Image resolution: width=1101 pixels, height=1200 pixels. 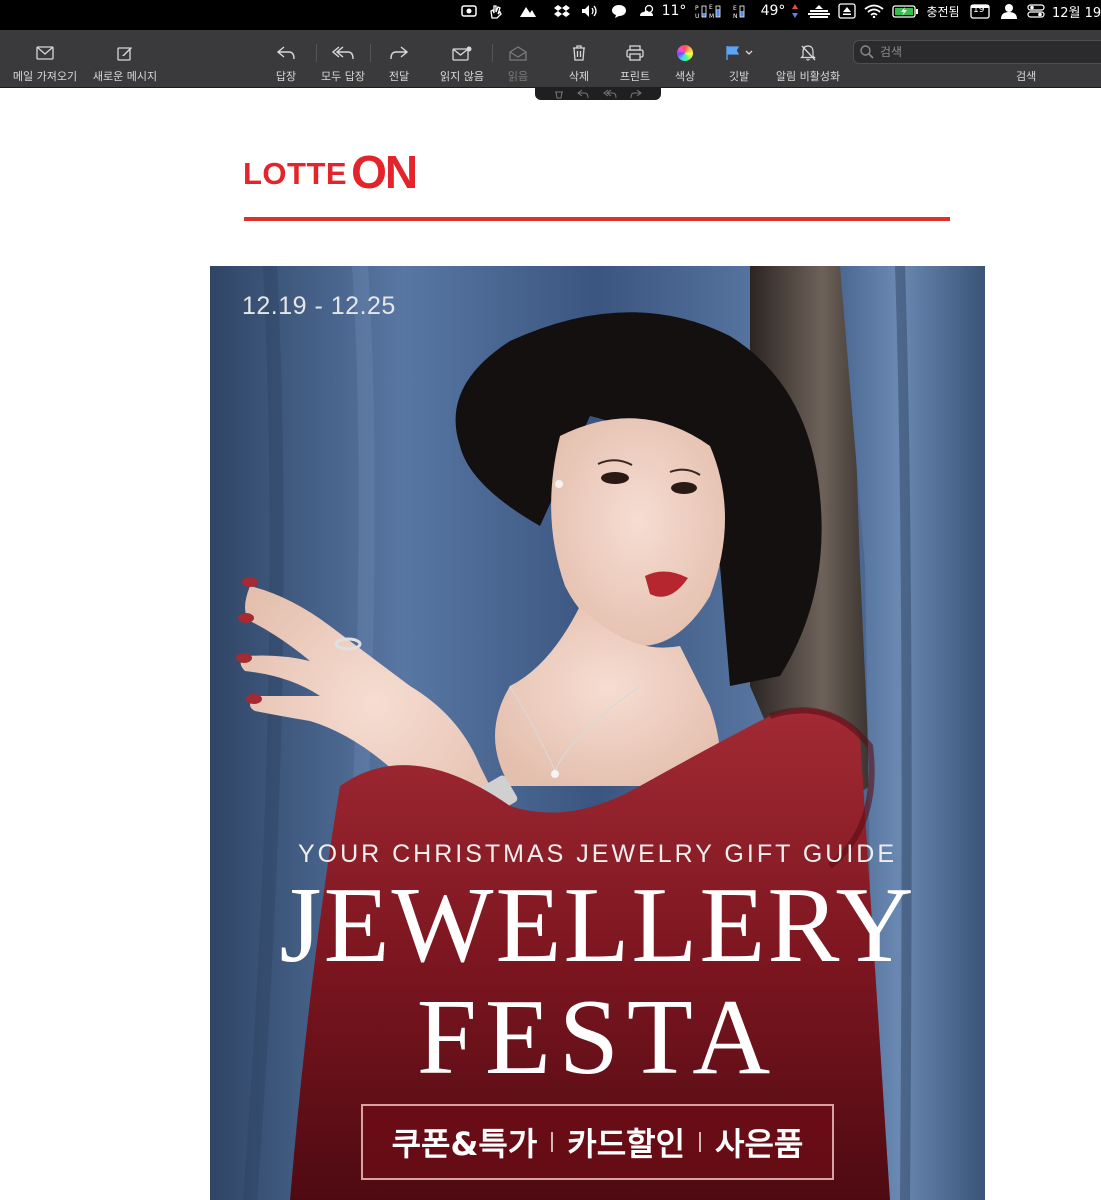 What do you see at coordinates (1009, 11) in the screenshot?
I see `user-icon` at bounding box center [1009, 11].